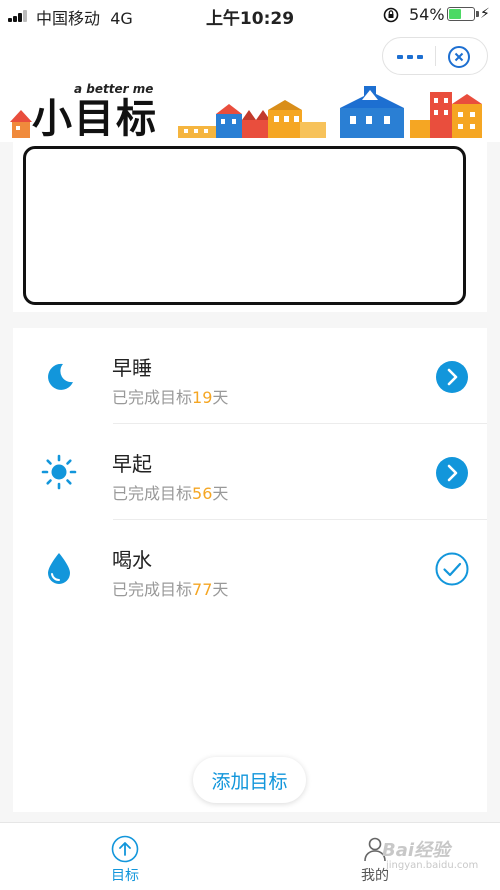 Image resolution: width=500 pixels, height=890 pixels. Describe the element at coordinates (459, 57) in the screenshot. I see `miniapp-close-icon` at that location.